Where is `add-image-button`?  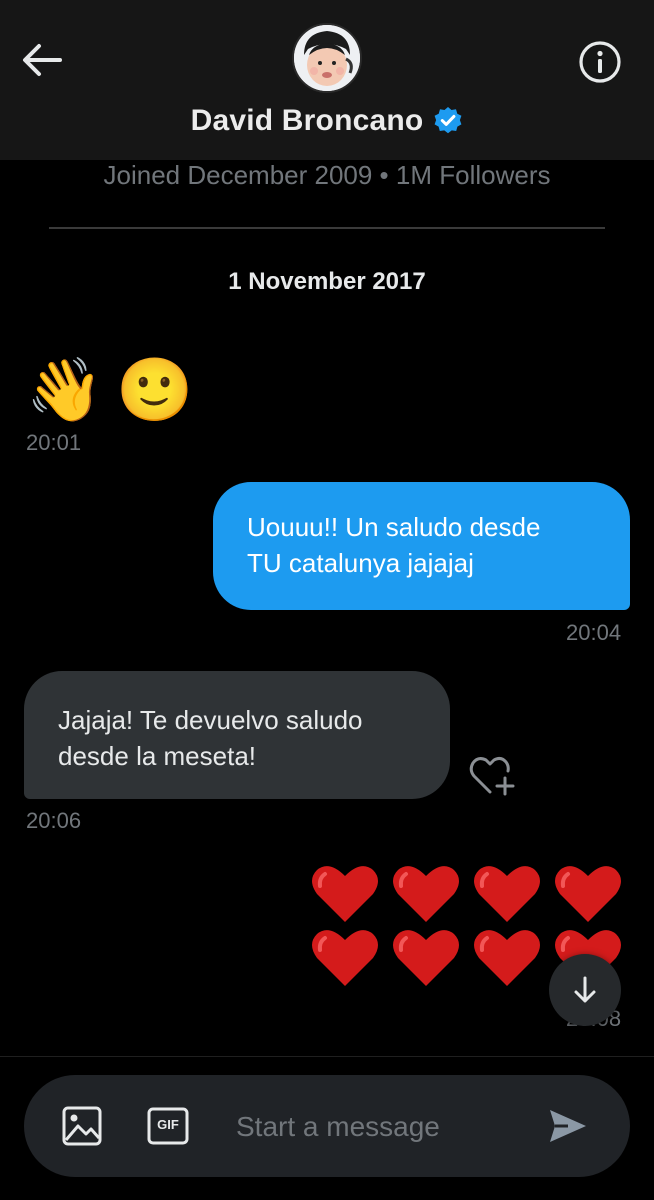 add-image-button is located at coordinates (82, 1126).